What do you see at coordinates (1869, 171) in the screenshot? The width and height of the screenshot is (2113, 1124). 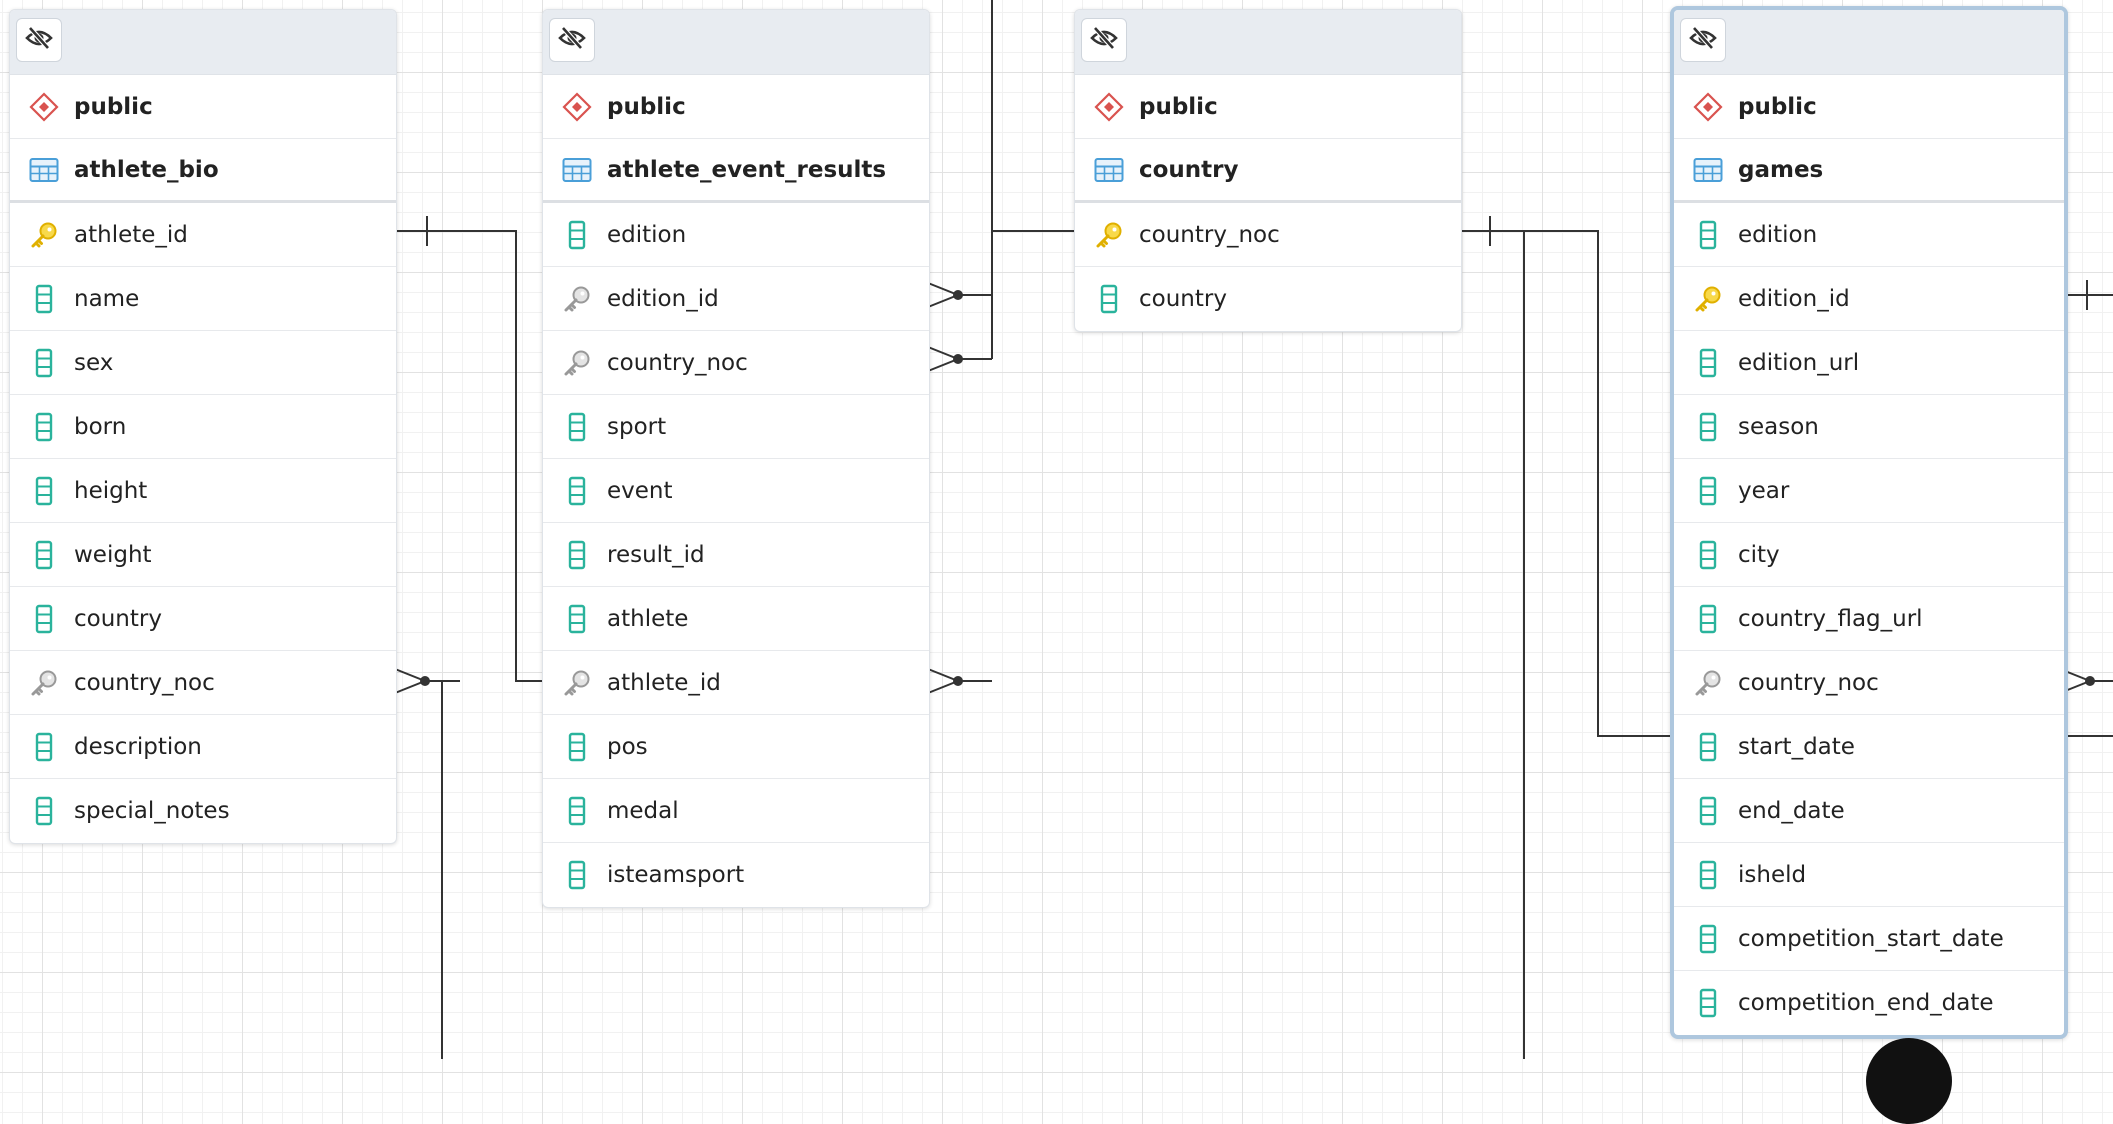 I see `table-name-row: games` at bounding box center [1869, 171].